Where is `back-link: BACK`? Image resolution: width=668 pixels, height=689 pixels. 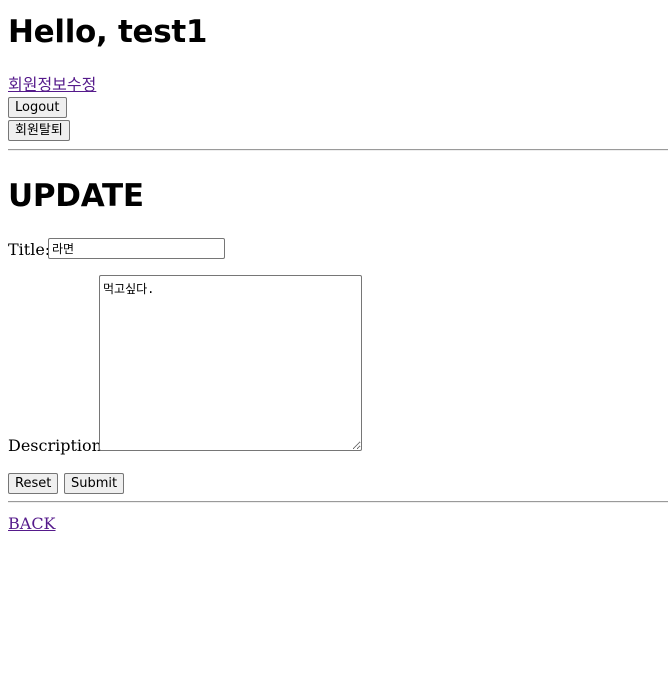
back-link: BACK is located at coordinates (32, 524).